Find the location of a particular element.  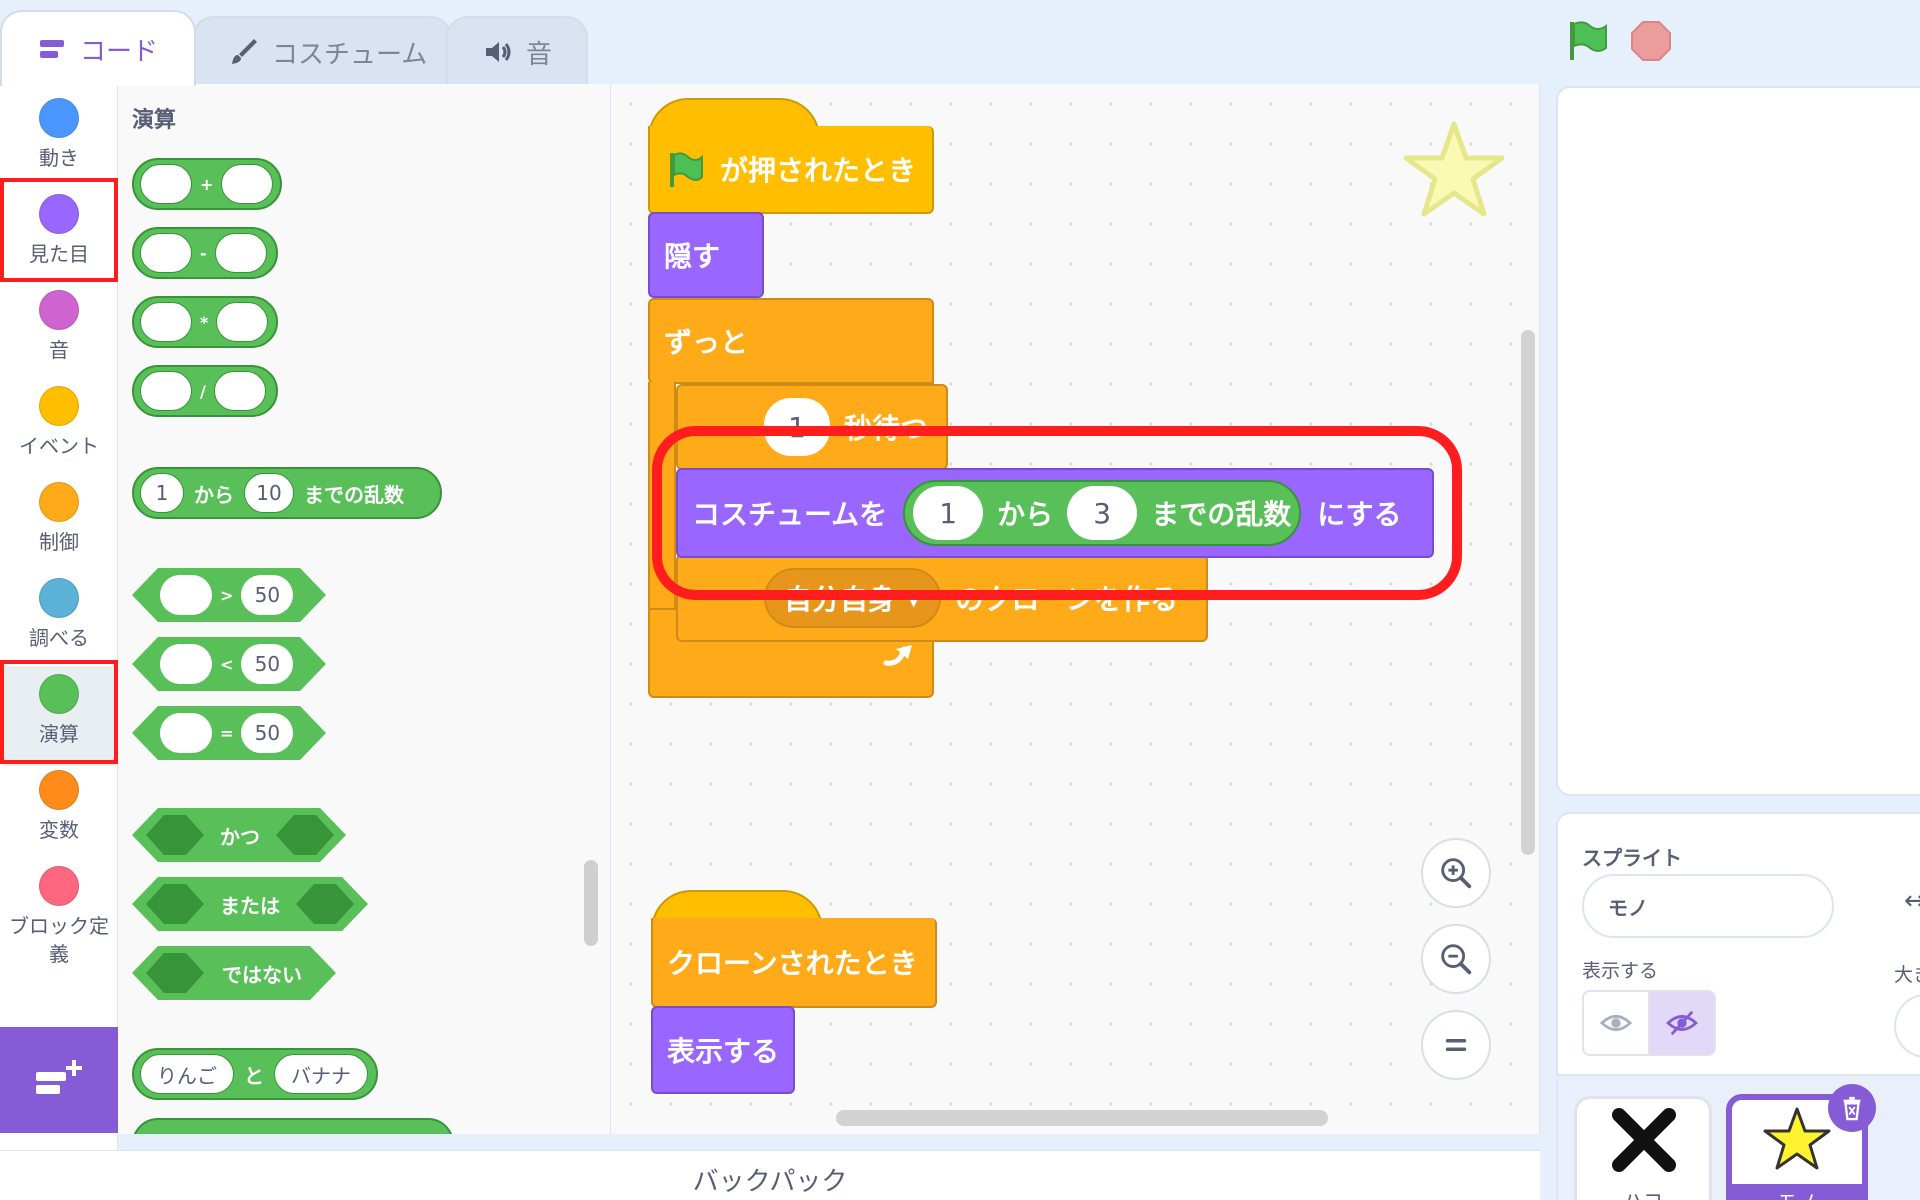

sprite-thumbnail-label: ハコ is located at coordinates (1643, 1192).